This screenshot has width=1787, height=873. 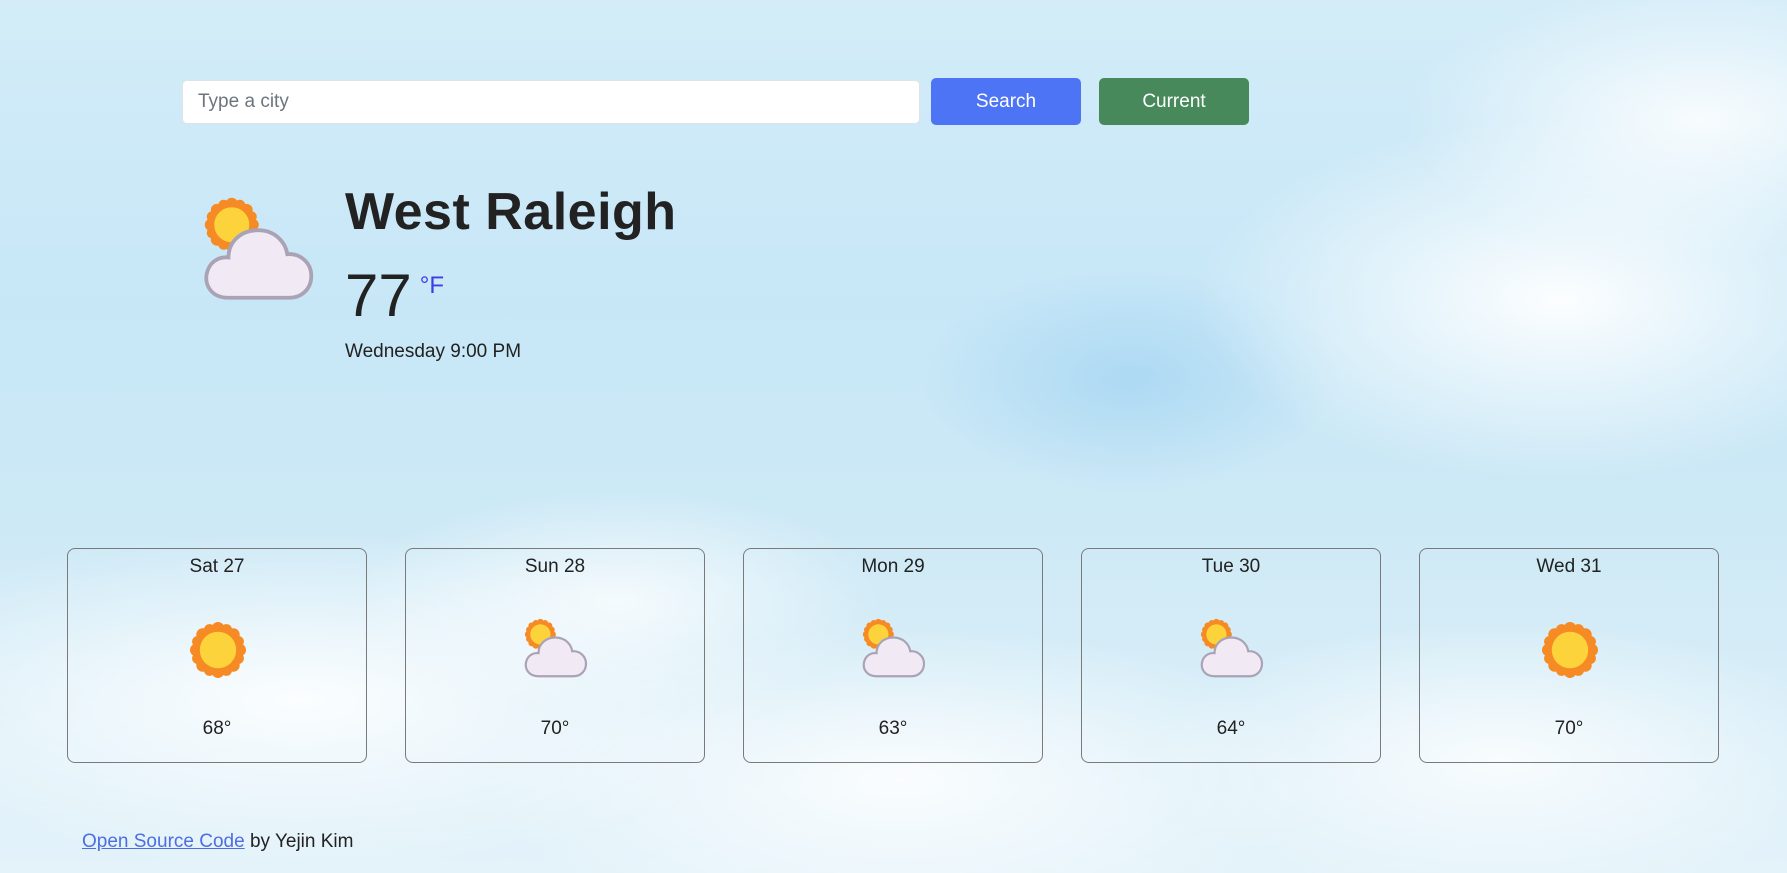 What do you see at coordinates (378, 295) in the screenshot?
I see `temperature-value: 77` at bounding box center [378, 295].